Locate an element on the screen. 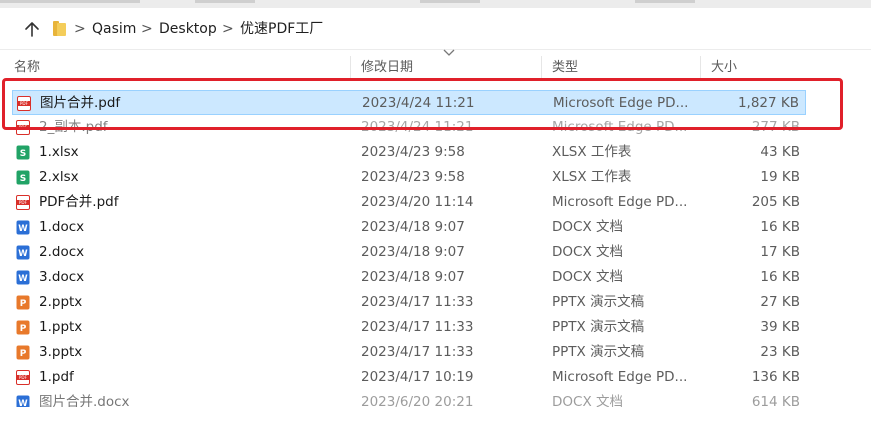 This screenshot has width=871, height=423. sort-chevron-icon is located at coordinates (449, 53).